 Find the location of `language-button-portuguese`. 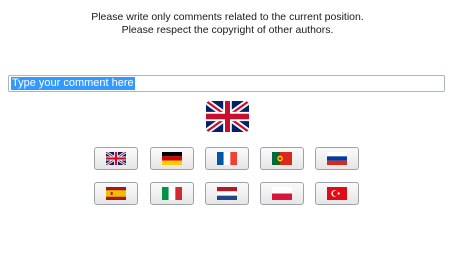

language-button-portuguese is located at coordinates (282, 158).